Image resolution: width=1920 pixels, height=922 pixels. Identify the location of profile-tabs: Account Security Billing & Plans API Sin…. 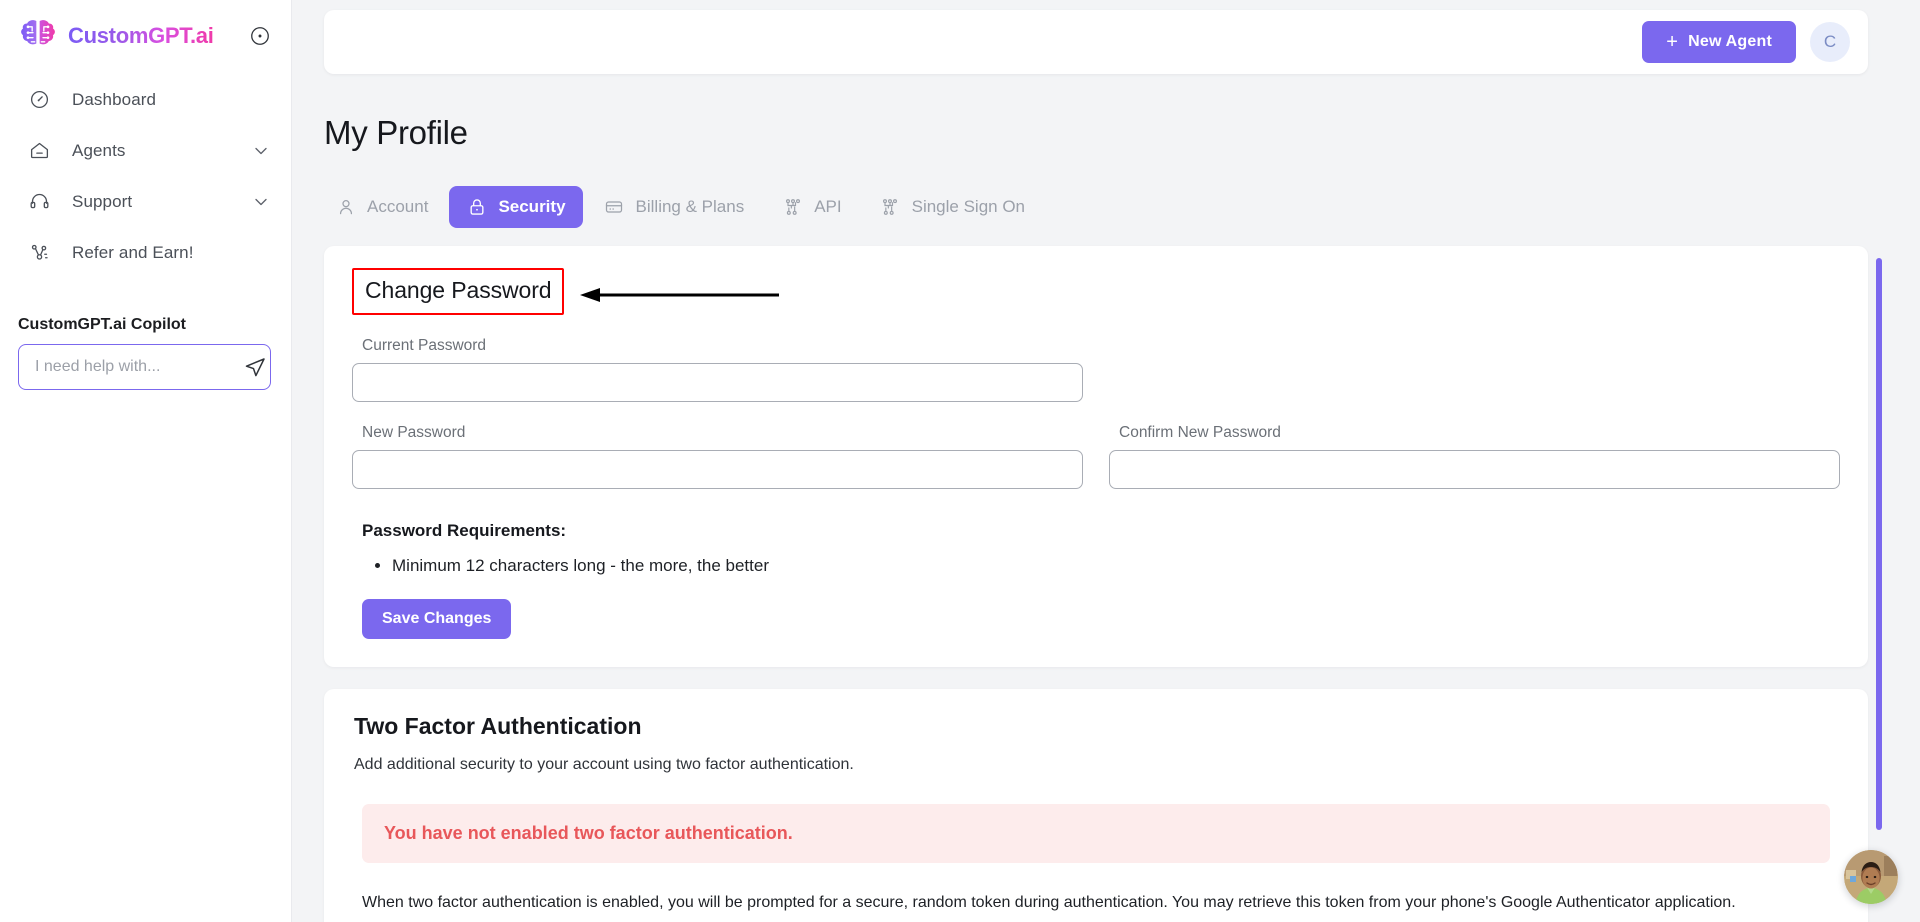
(1119, 207).